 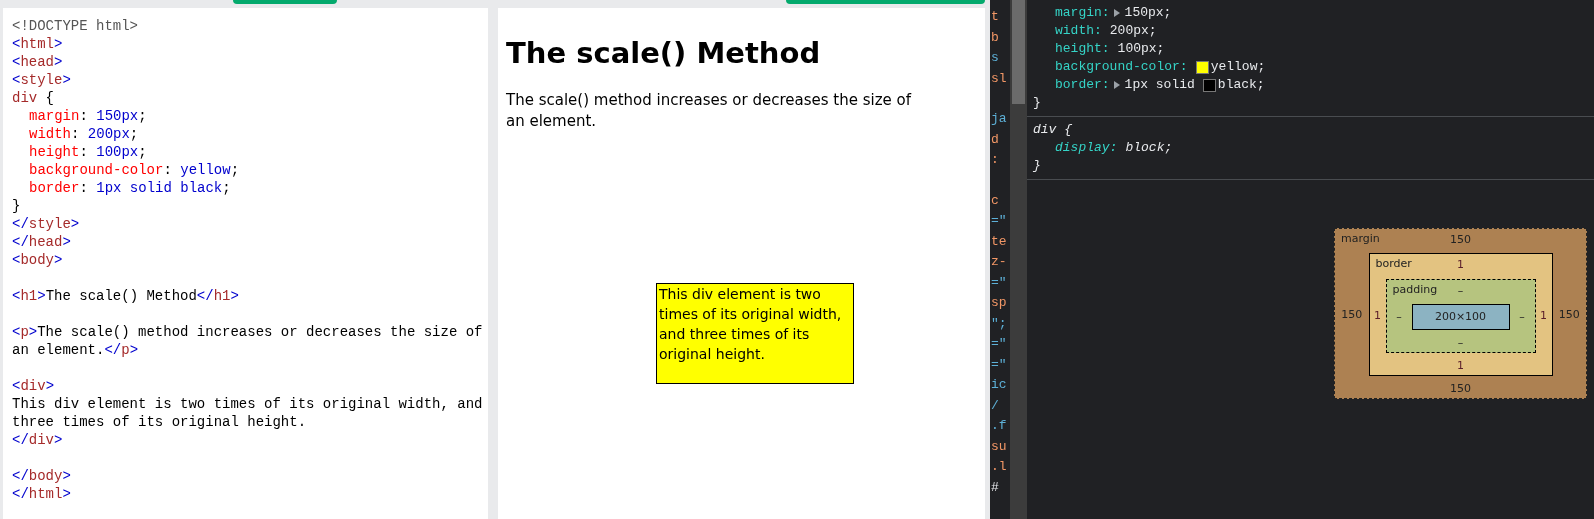 What do you see at coordinates (1018, 259) in the screenshot?
I see `scrollbar` at bounding box center [1018, 259].